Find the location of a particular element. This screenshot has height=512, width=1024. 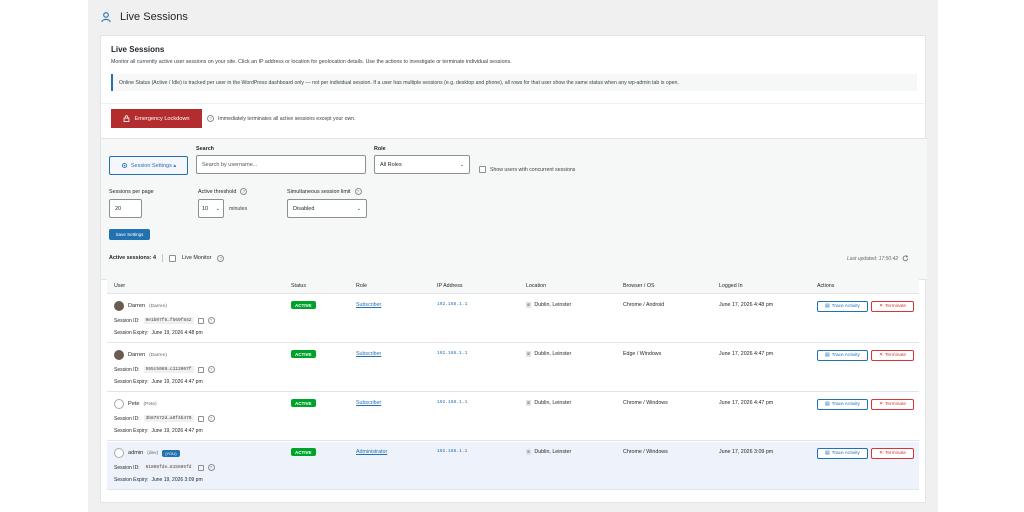

concurrent-filter: Show users with concurrent sessions is located at coordinates (527, 169).